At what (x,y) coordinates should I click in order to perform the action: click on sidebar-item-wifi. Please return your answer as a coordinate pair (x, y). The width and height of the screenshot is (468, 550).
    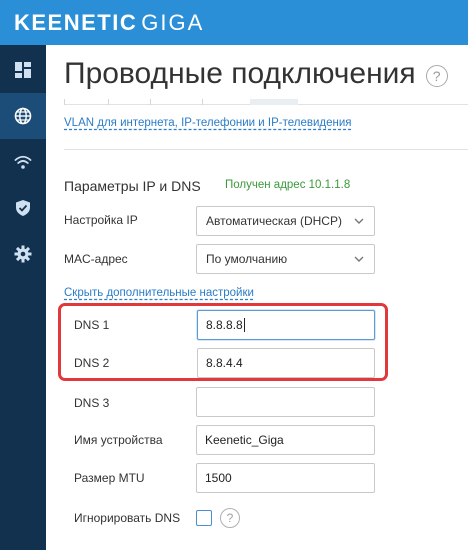
    Looking at the image, I should click on (23, 162).